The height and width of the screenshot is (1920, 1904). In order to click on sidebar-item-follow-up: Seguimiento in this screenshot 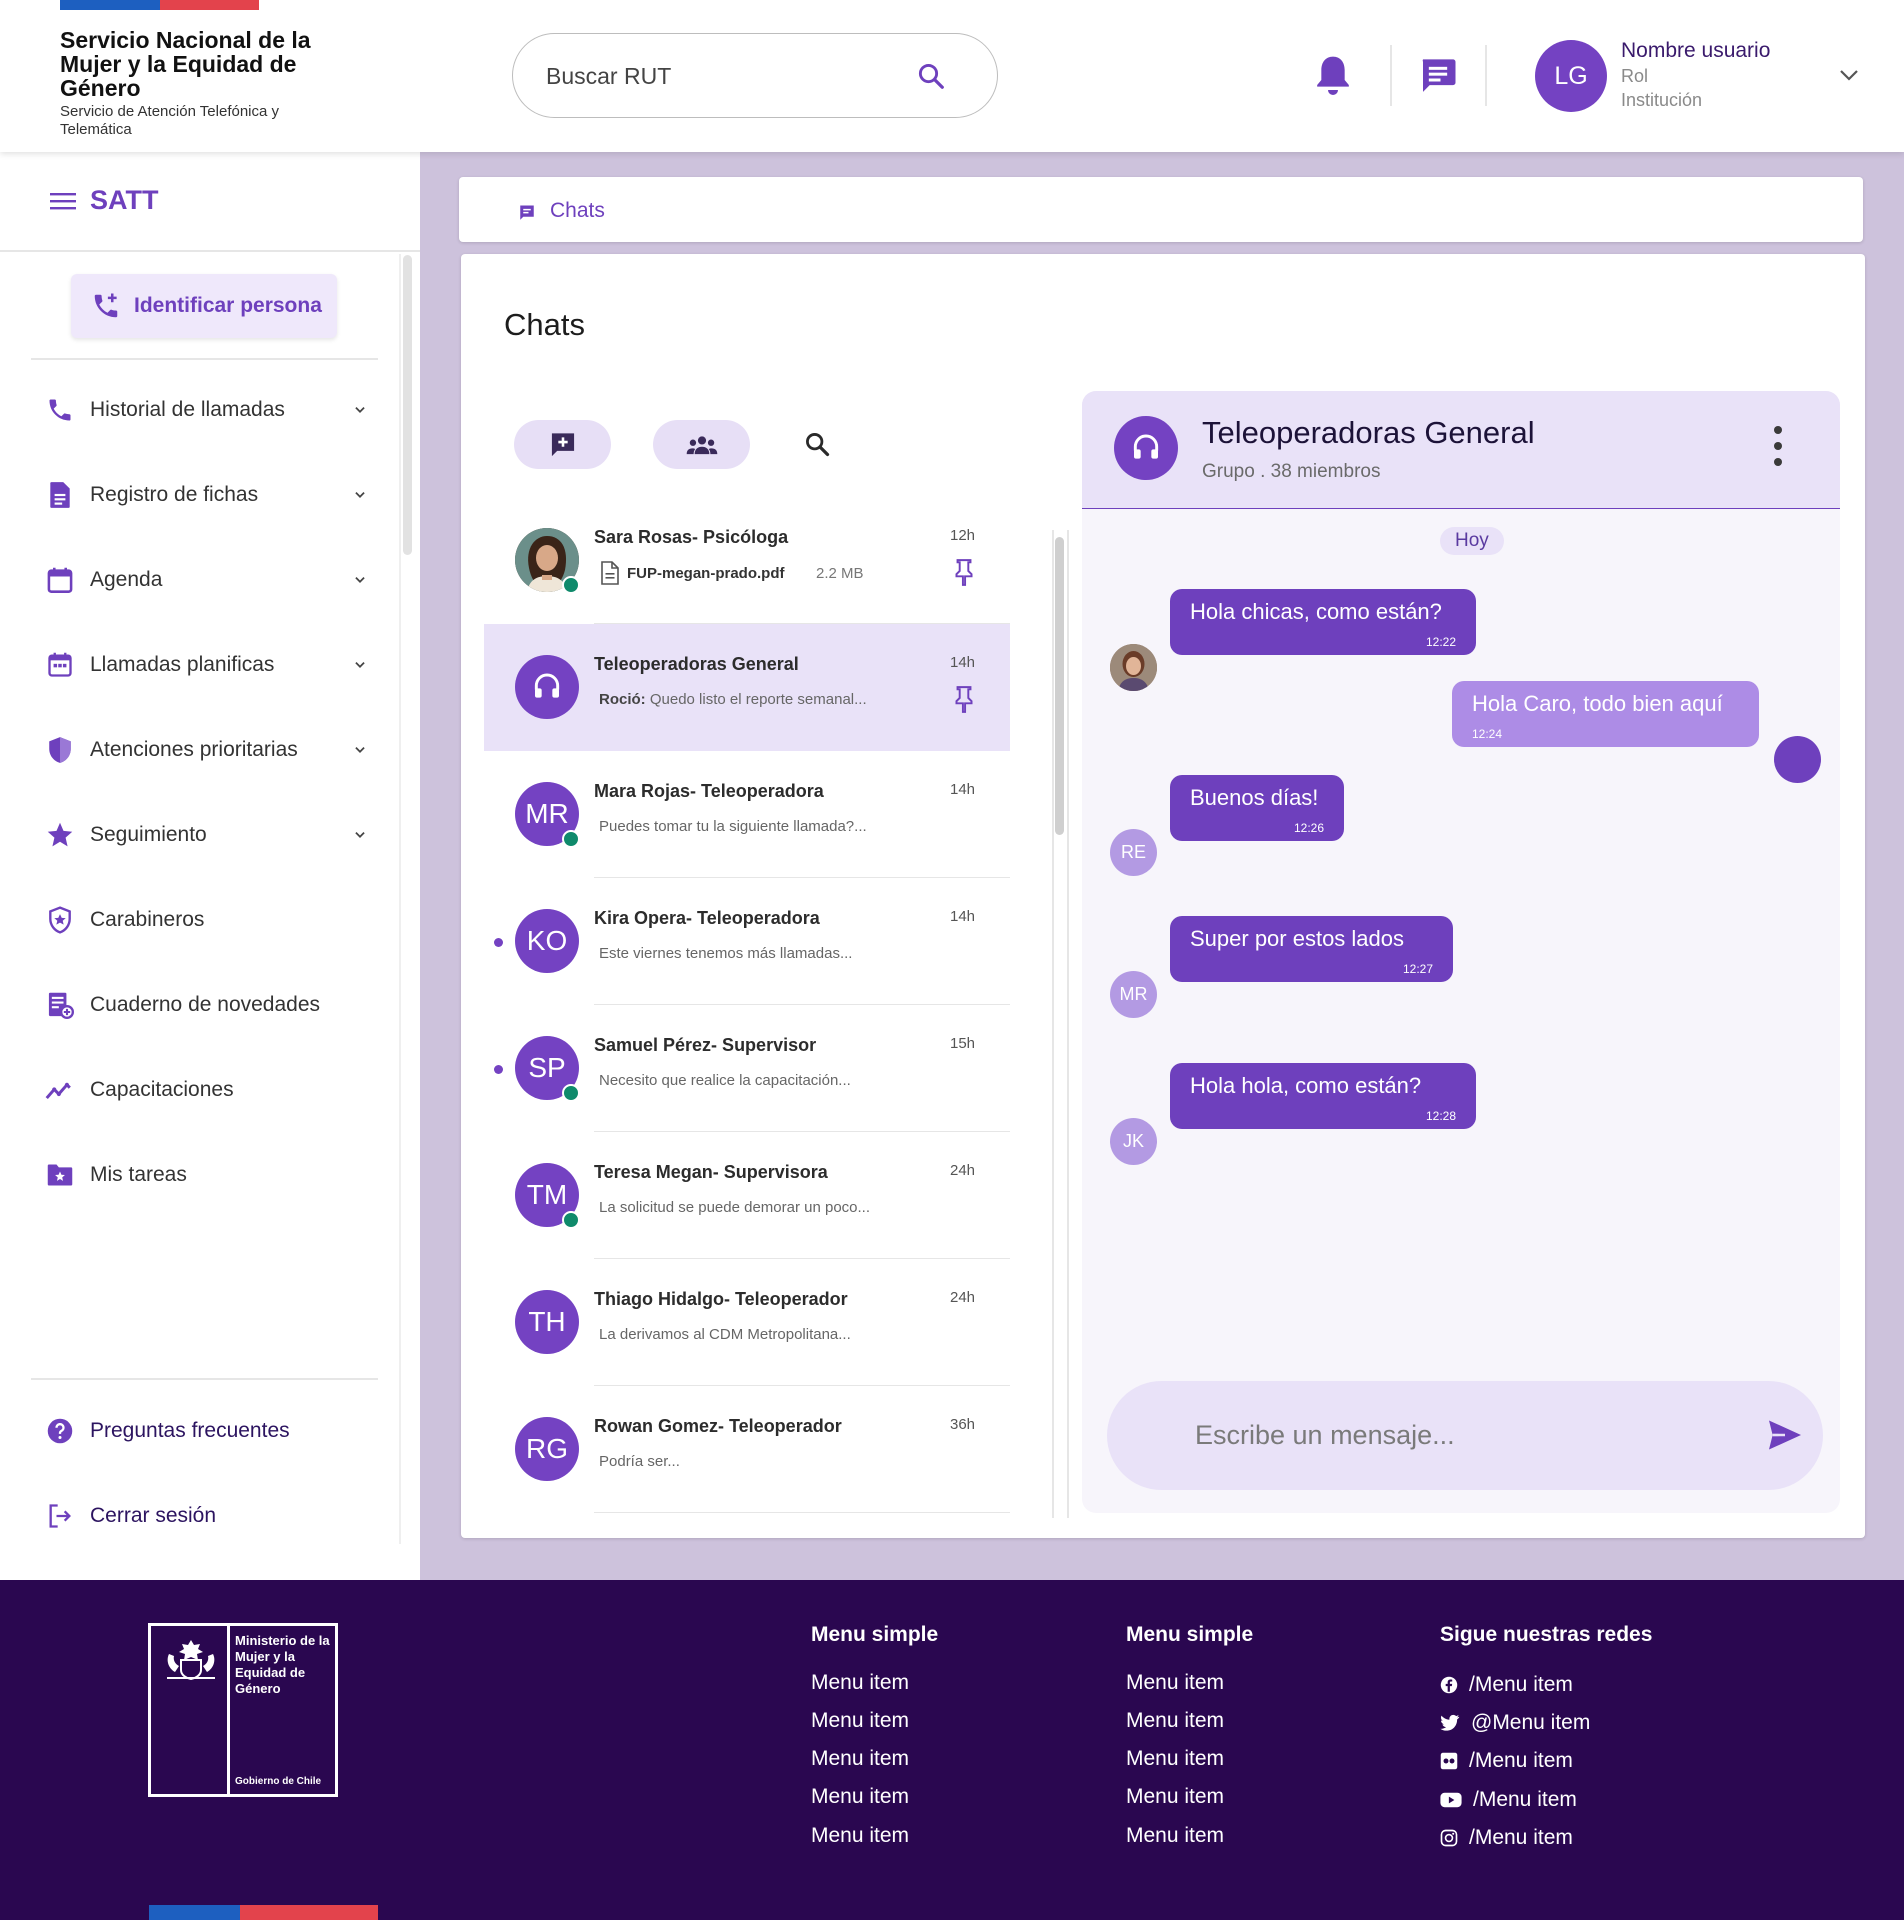, I will do `click(202, 835)`.